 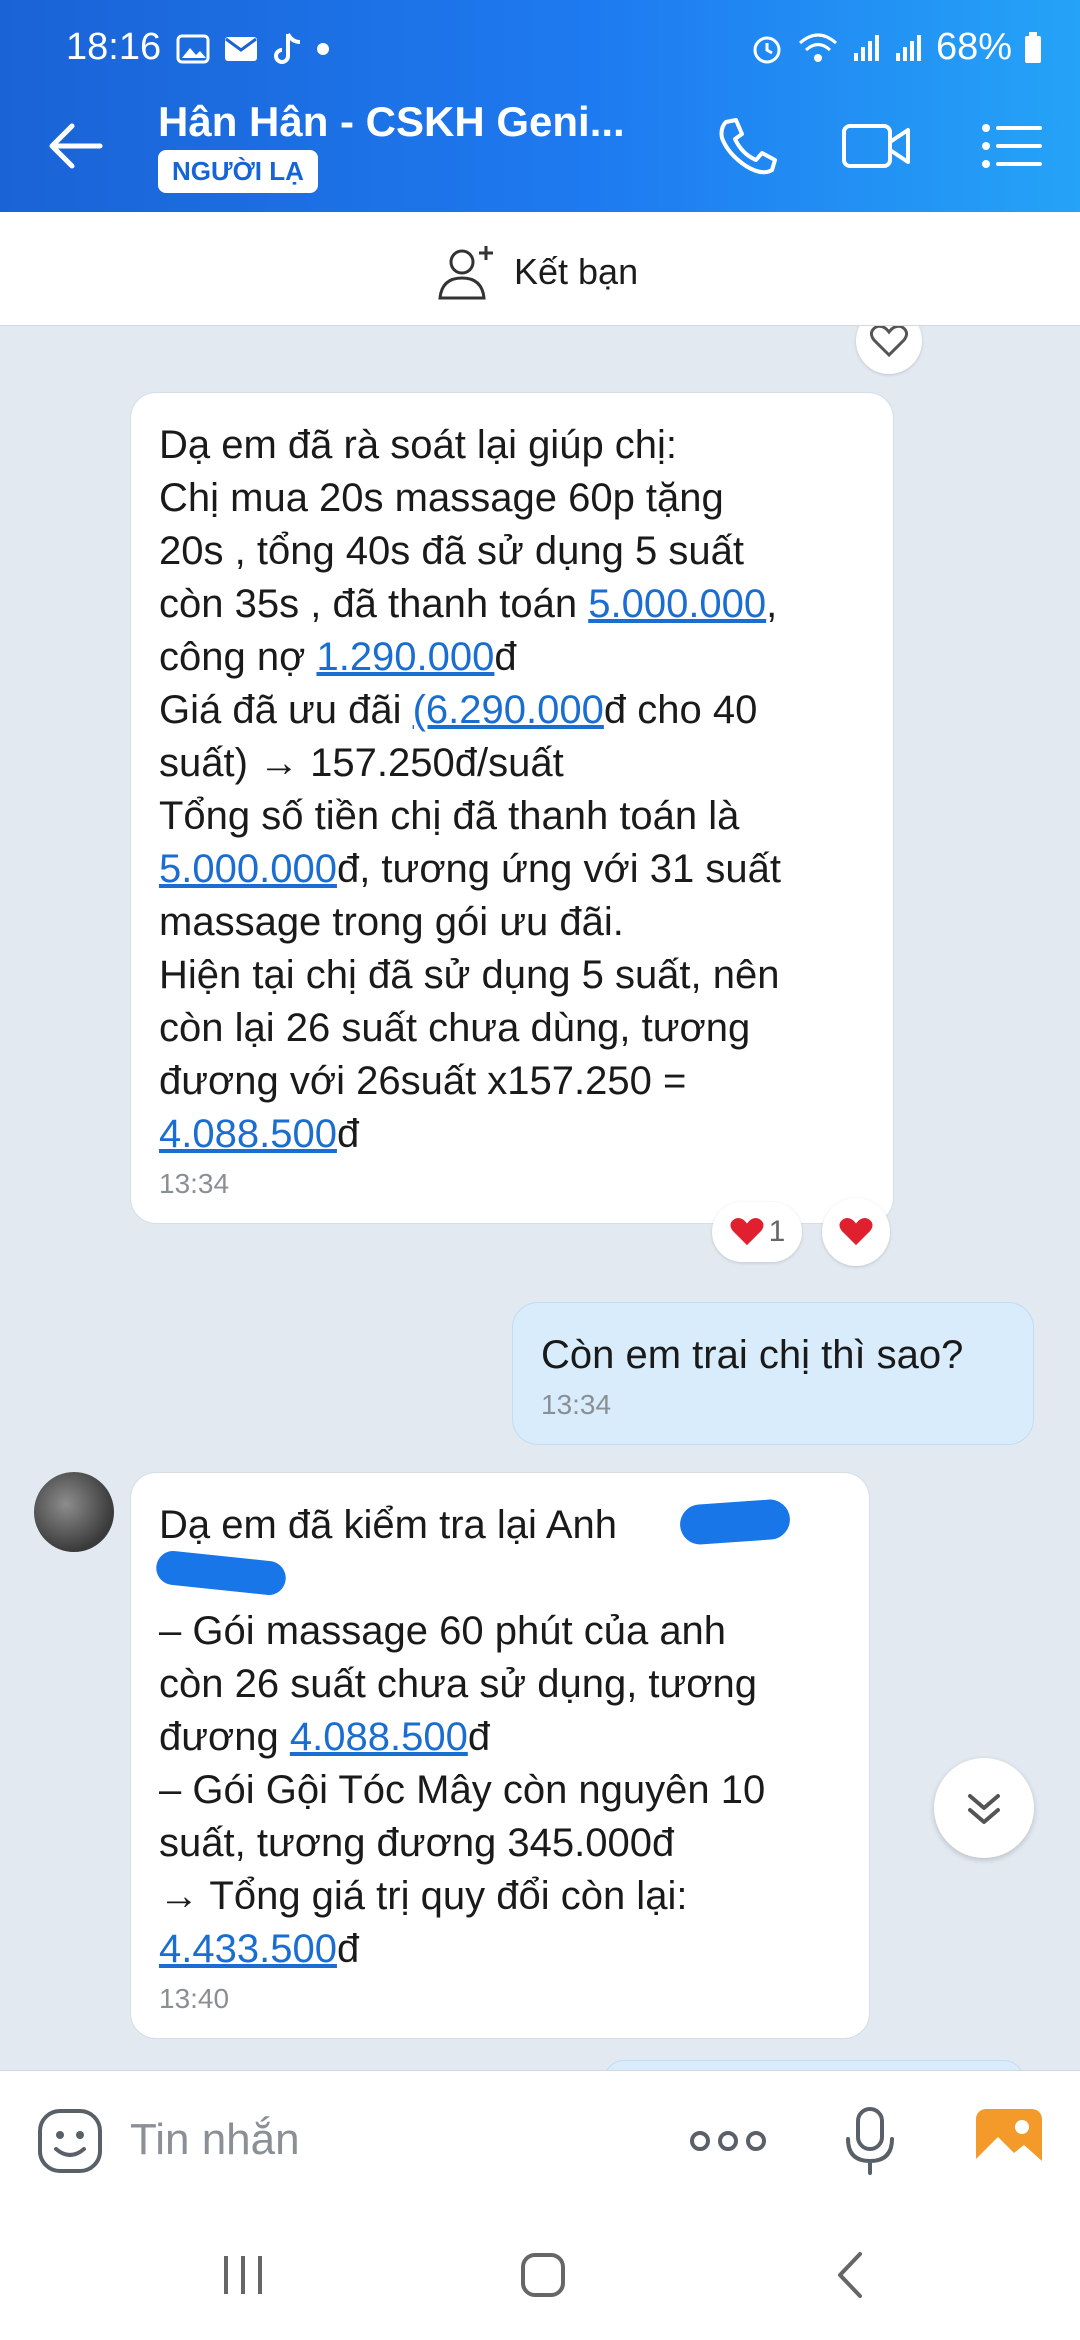 I want to click on react-heart-button, so click(x=856, y=1232).